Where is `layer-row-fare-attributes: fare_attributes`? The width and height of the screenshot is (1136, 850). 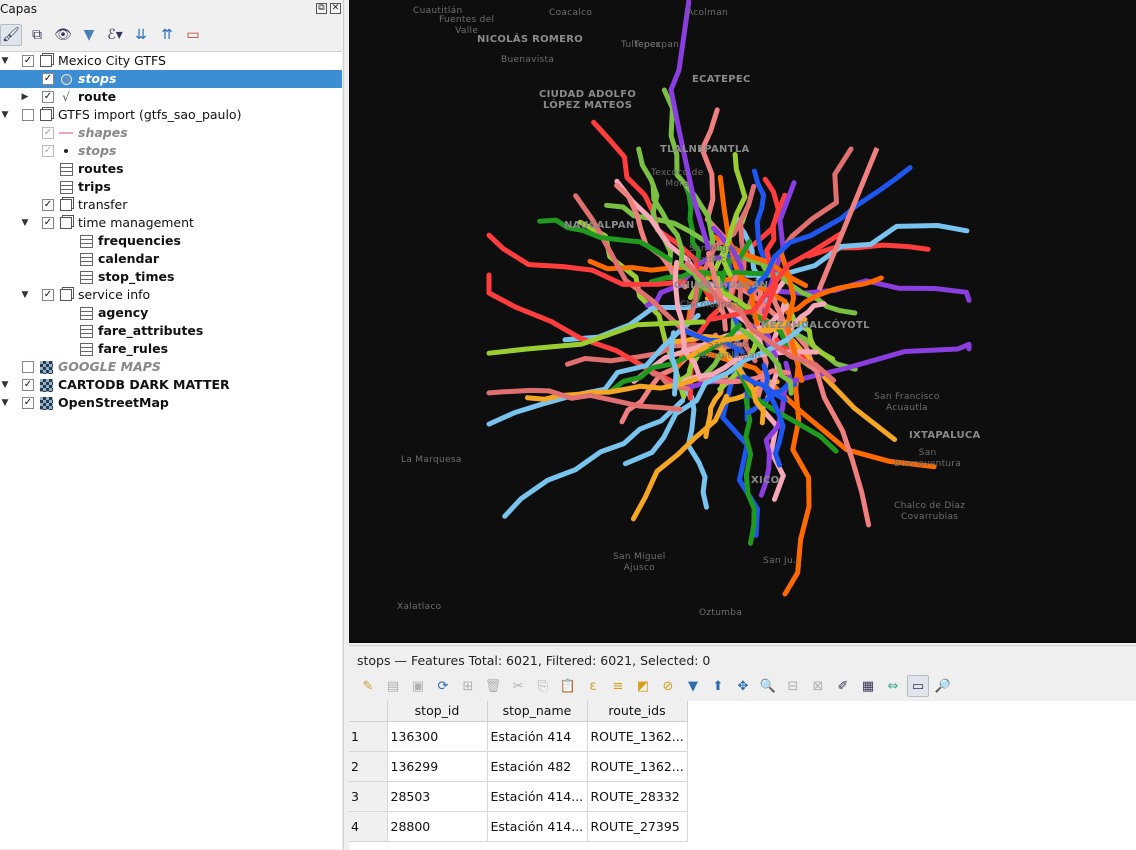 layer-row-fare-attributes: fare_attributes is located at coordinates (171, 331).